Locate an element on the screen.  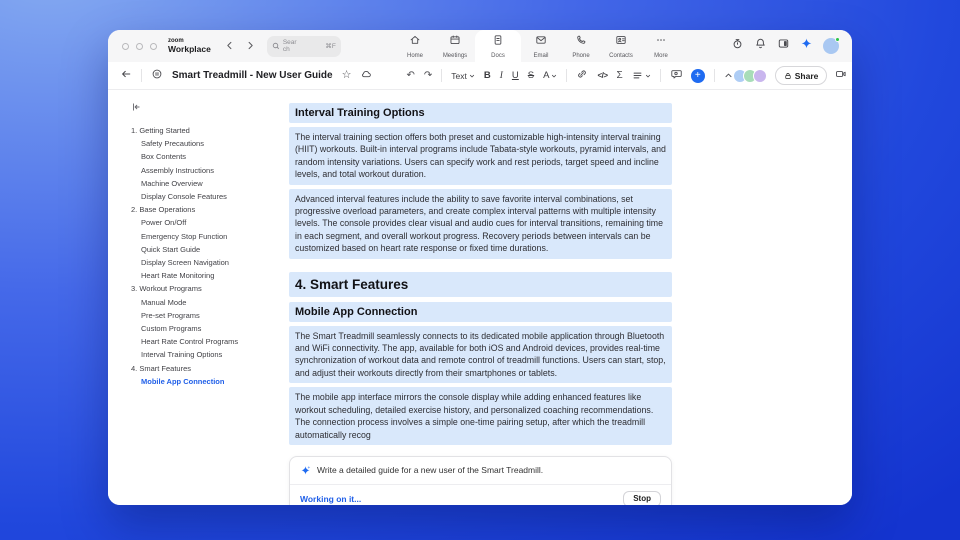
toc-item: Power On/Off is located at coordinates (207, 222).